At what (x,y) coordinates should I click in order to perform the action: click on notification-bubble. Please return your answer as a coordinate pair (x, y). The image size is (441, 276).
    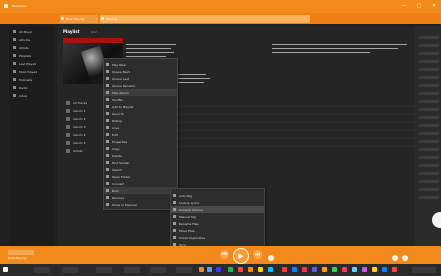
    Looking at the image, I should click on (436, 220).